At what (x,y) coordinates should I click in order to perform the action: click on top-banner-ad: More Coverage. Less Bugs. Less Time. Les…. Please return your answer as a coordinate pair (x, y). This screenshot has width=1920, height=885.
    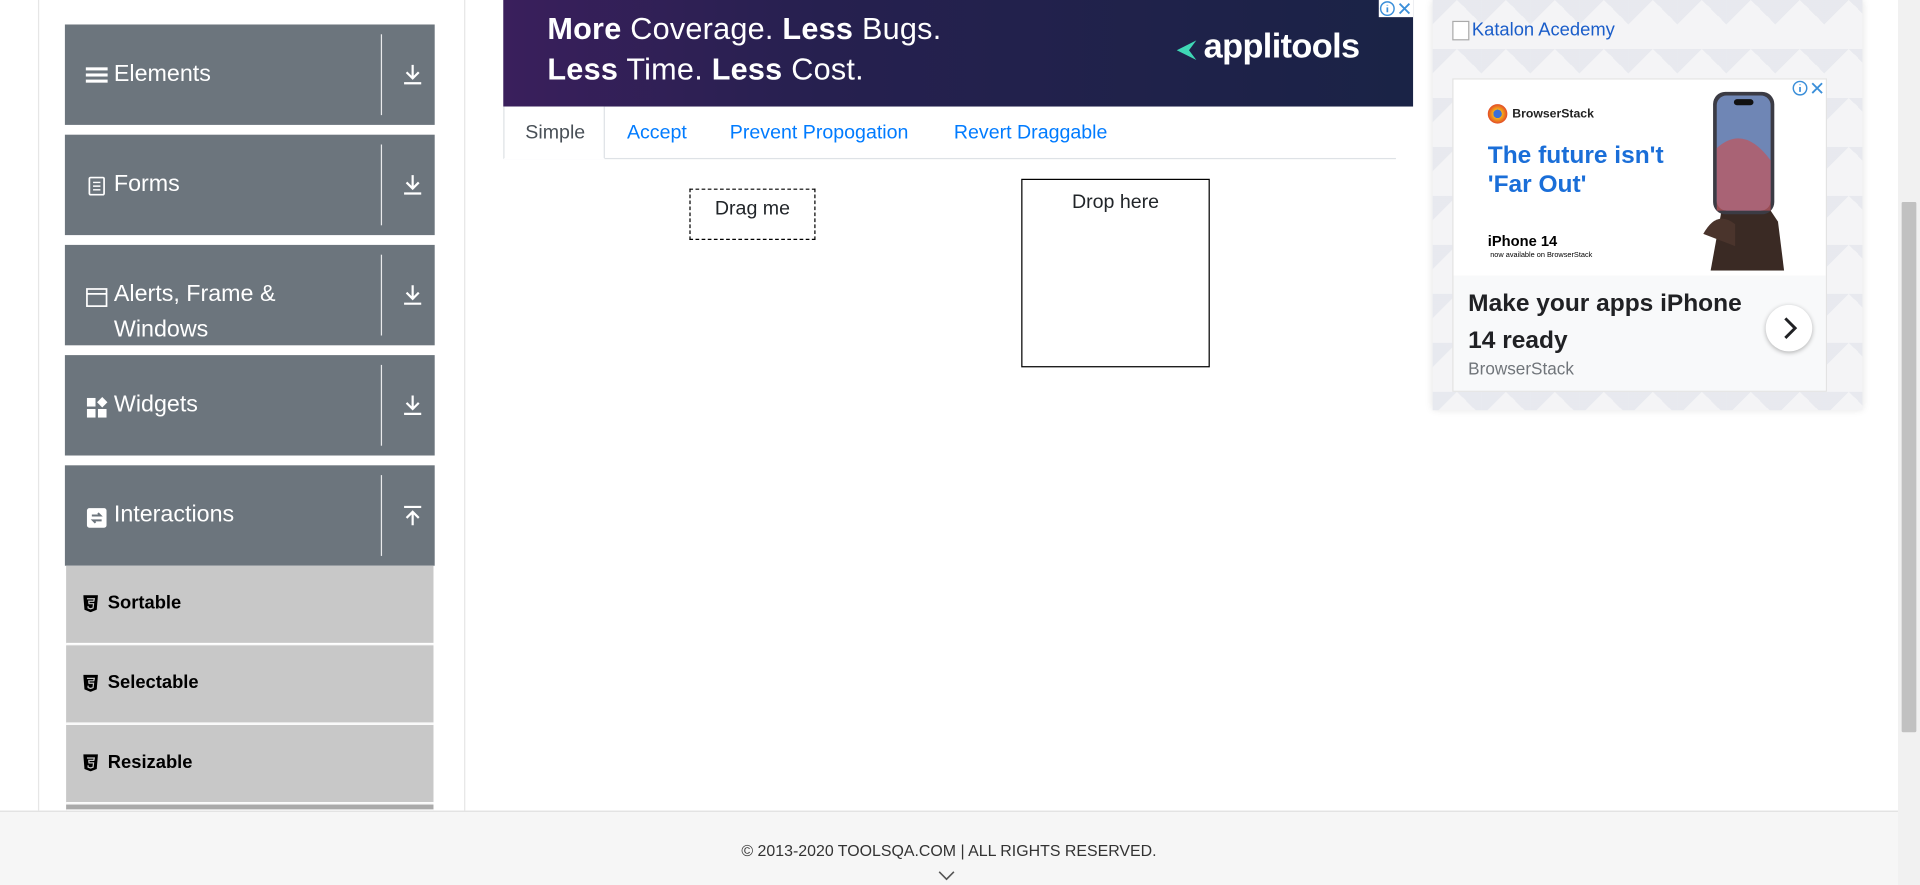
    Looking at the image, I should click on (958, 53).